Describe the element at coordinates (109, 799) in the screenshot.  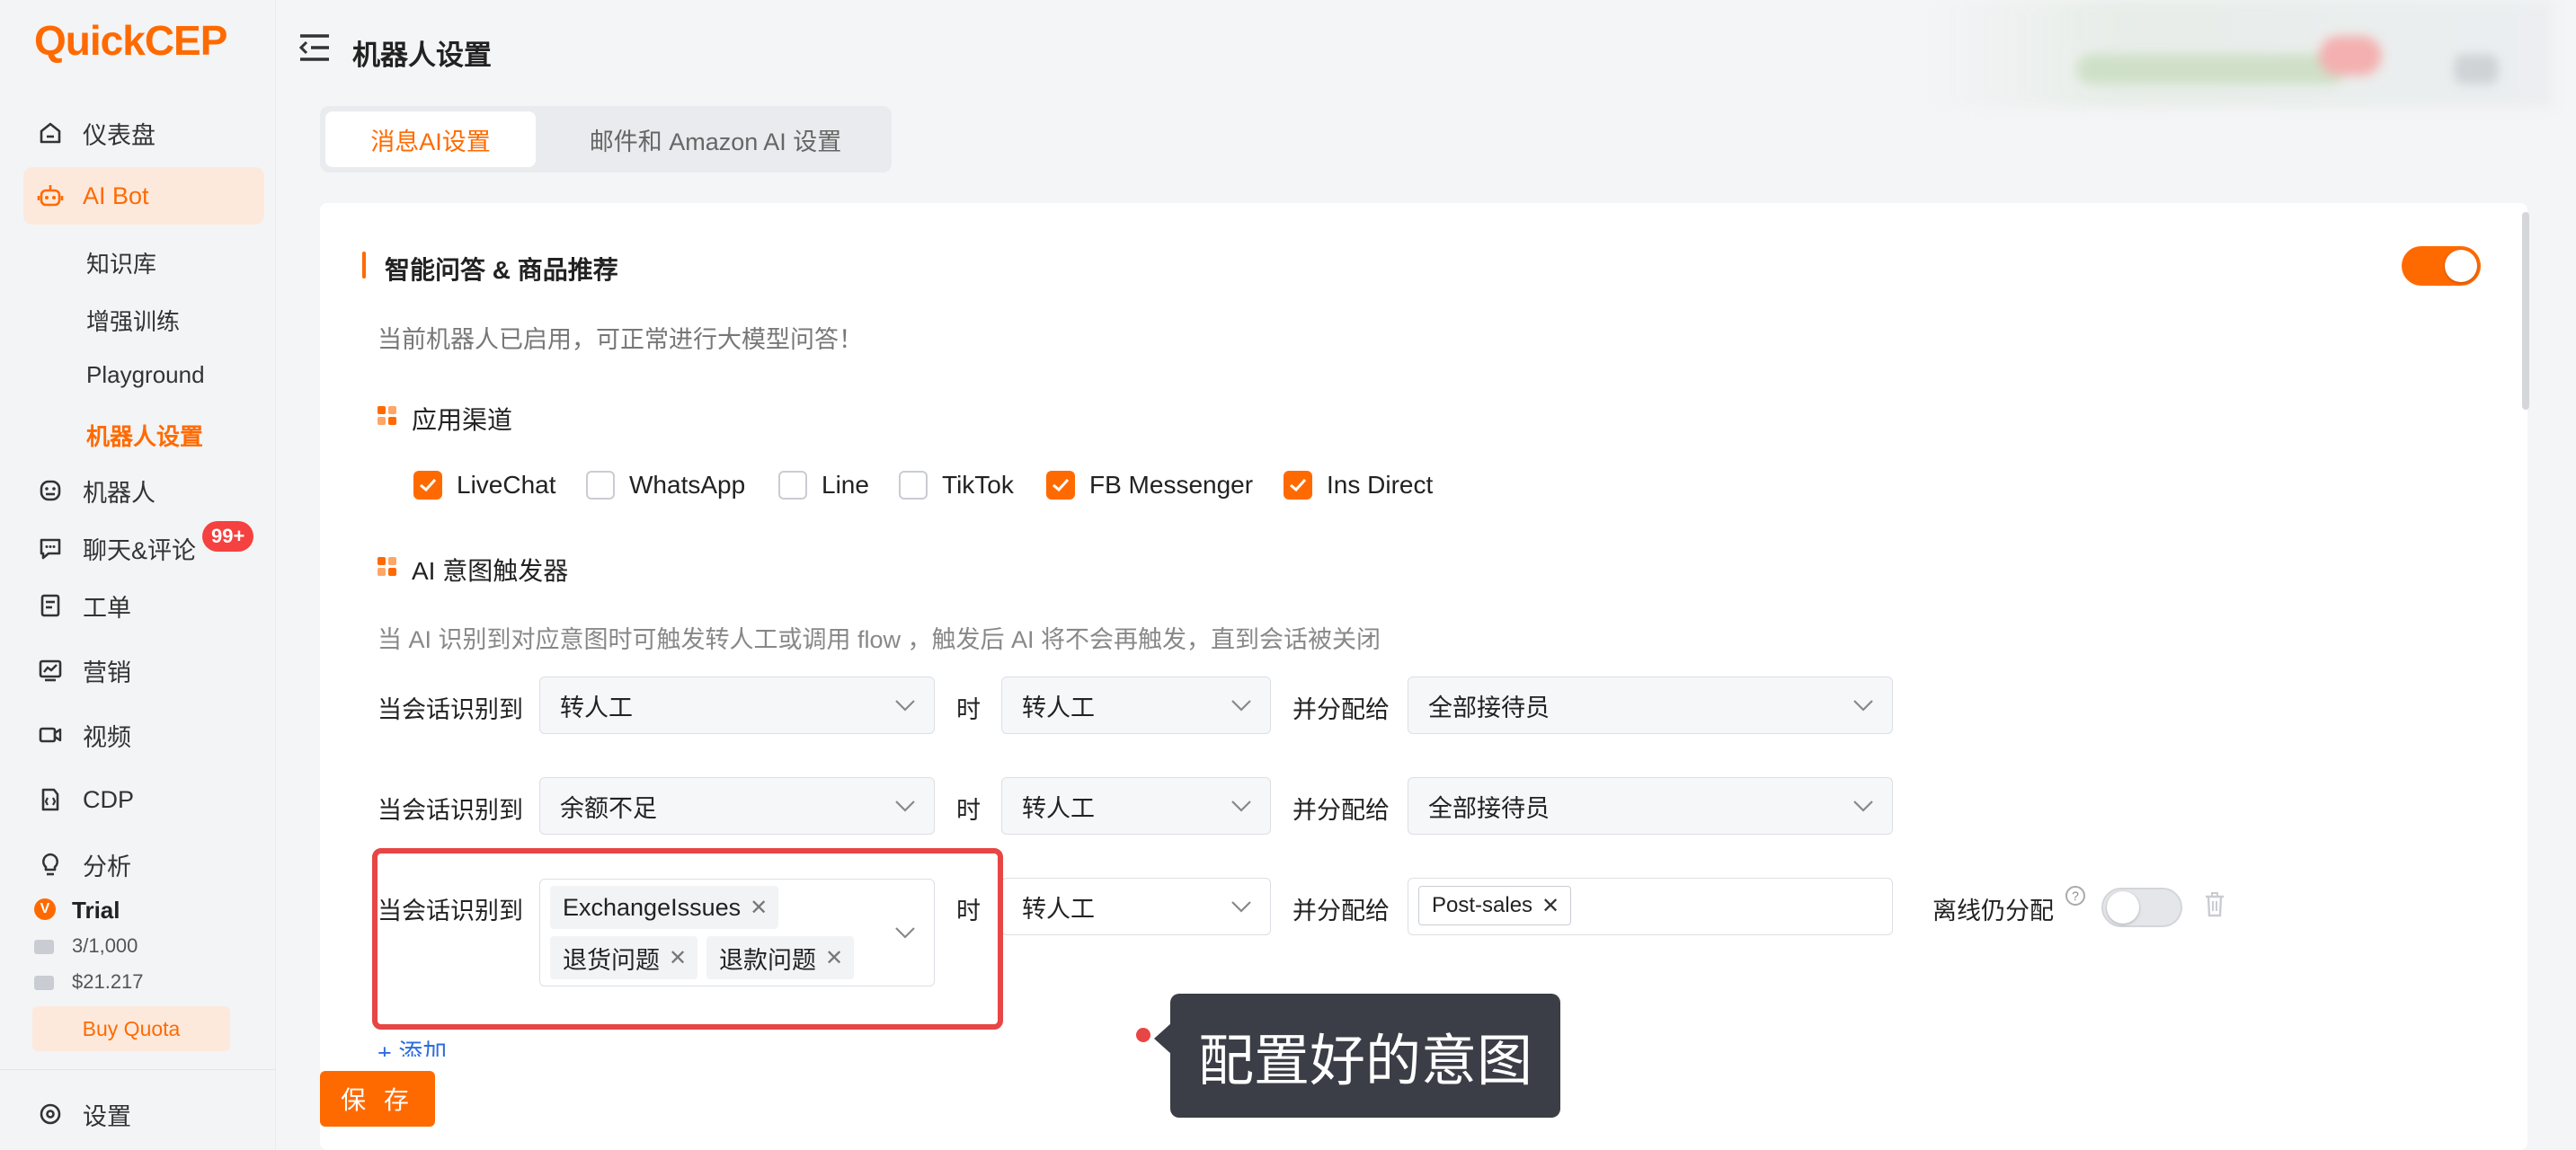
I see `sidebar-item-label: CDP` at that location.